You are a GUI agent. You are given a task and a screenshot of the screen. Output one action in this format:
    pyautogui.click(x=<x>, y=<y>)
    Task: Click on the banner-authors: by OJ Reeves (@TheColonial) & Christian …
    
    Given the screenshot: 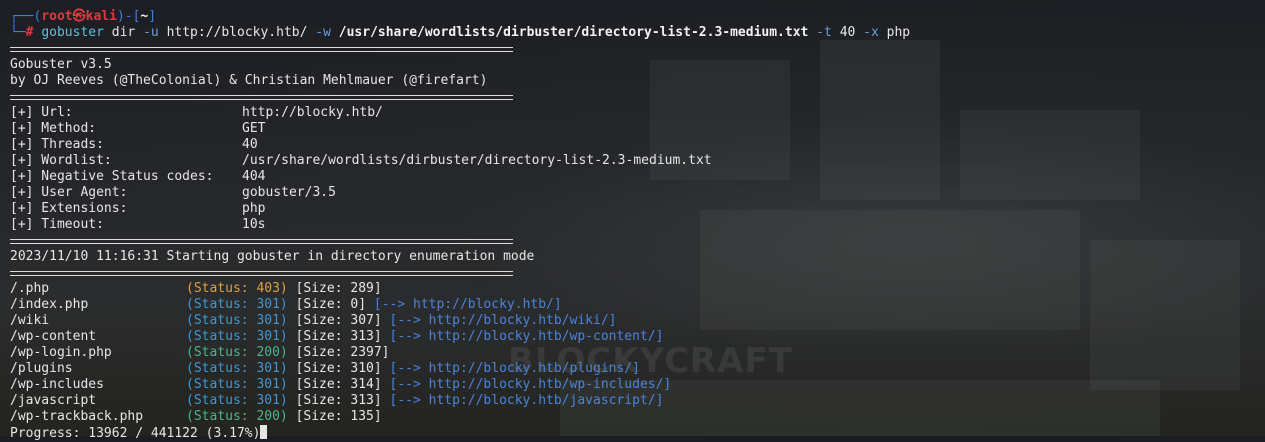 What is the action you would take?
    pyautogui.click(x=249, y=80)
    